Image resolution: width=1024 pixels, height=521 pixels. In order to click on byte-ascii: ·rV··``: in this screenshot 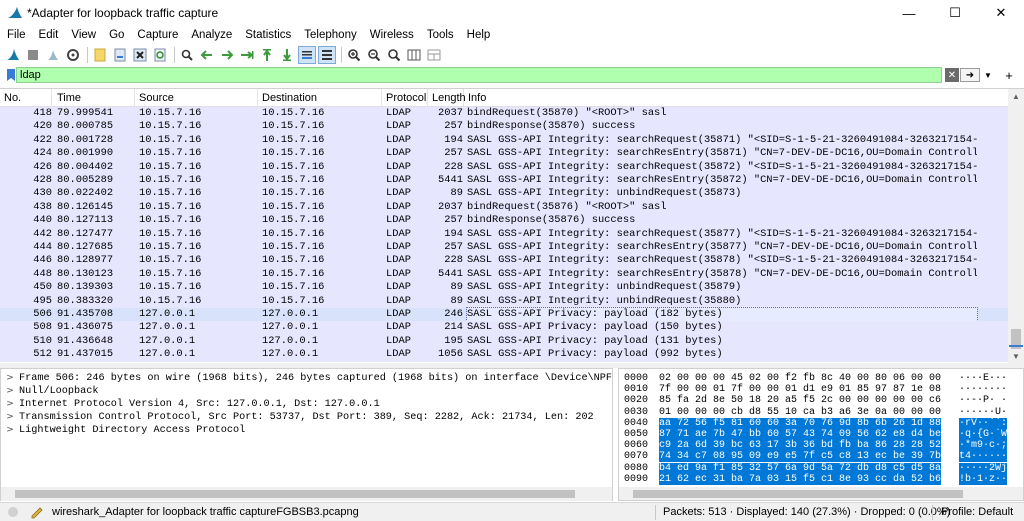, I will do `click(983, 423)`.